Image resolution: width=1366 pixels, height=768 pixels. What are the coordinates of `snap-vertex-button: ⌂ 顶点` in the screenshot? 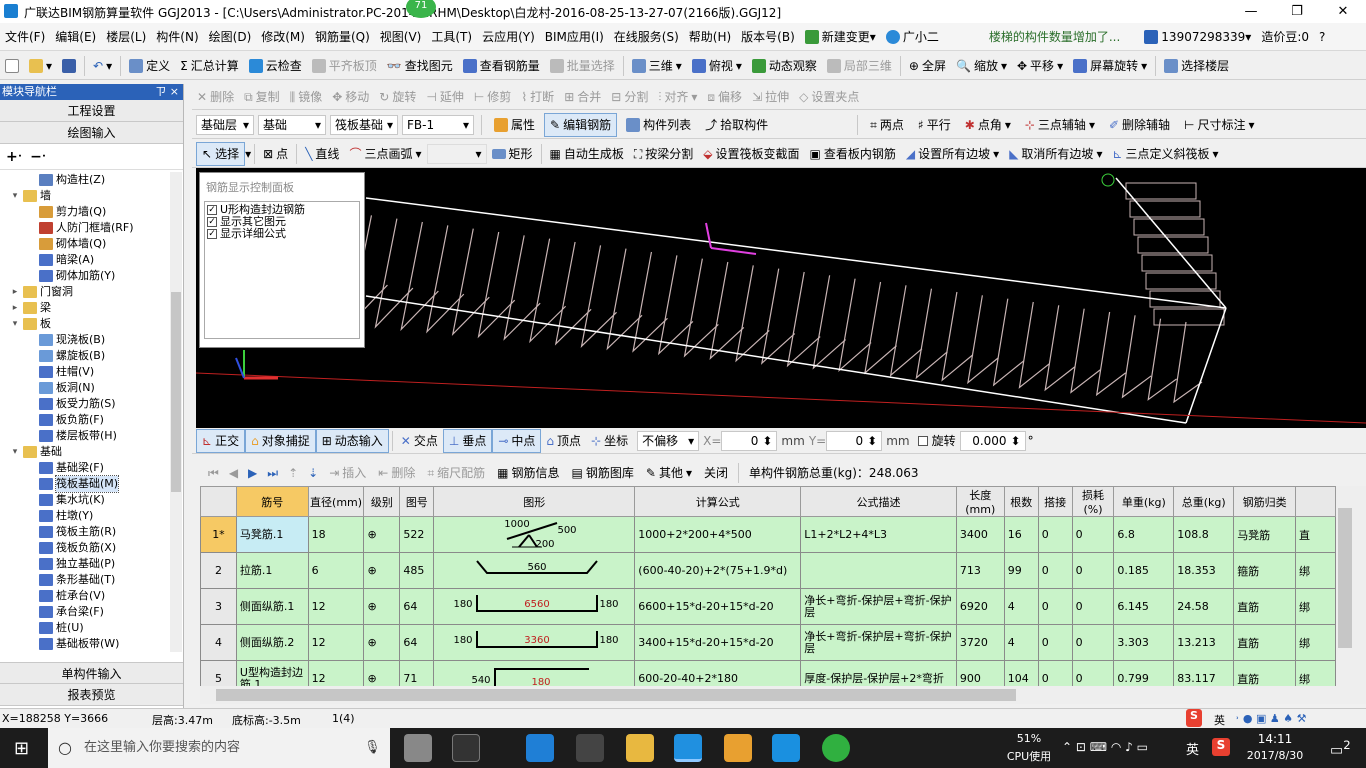 It's located at (563, 441).